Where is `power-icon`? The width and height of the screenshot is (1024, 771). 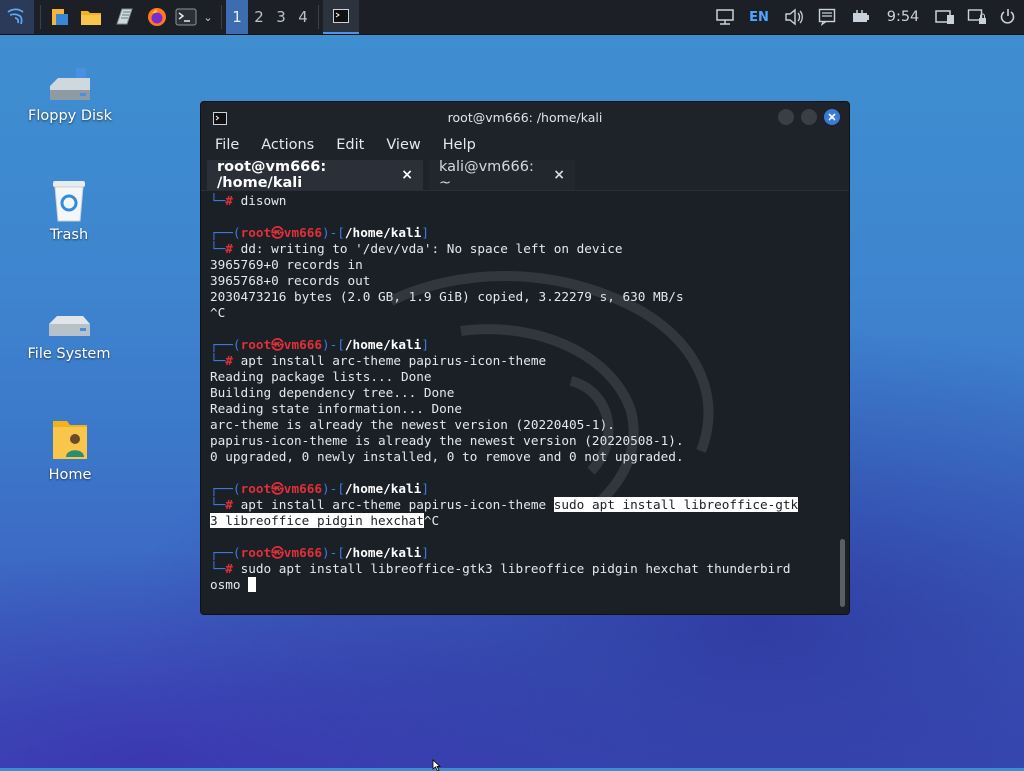 power-icon is located at coordinates (1007, 16).